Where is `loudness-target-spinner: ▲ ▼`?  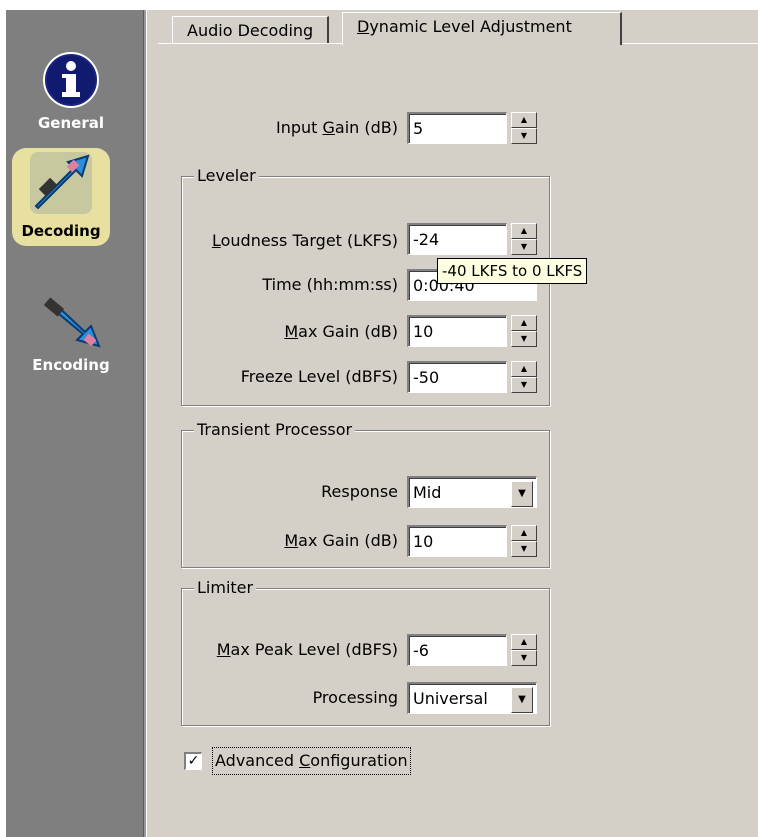
loudness-target-spinner: ▲ ▼ is located at coordinates (524, 239).